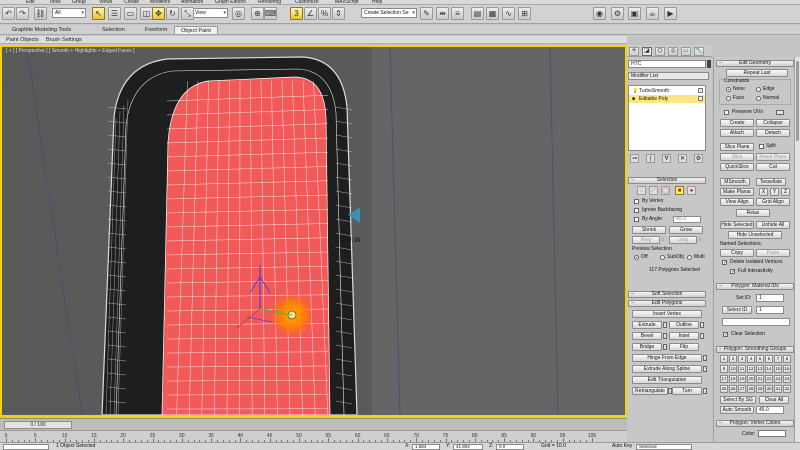 This screenshot has height=450, width=800. Describe the element at coordinates (737, 133) in the screenshot. I see `attach-button: Attach` at that location.